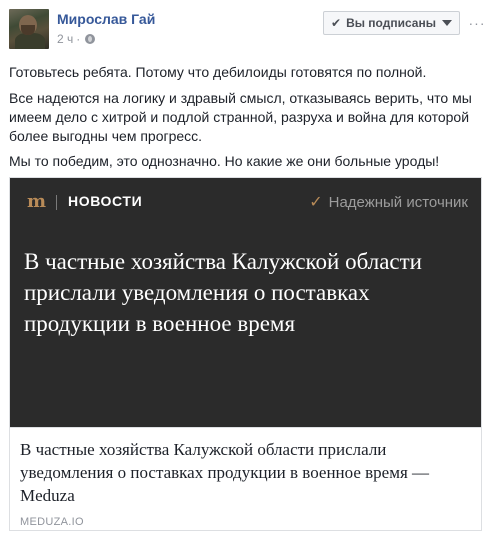  Describe the element at coordinates (398, 202) in the screenshot. I see `trusted-source-label: Надежный источник` at that location.